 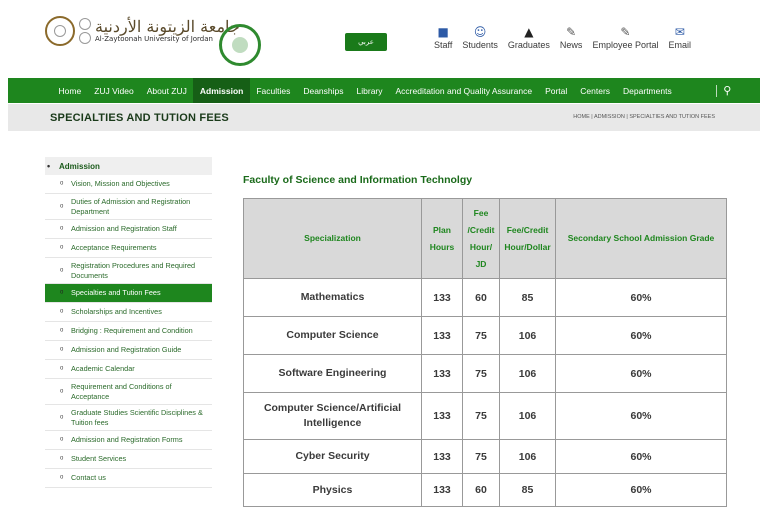 I want to click on header-plan-hours: Plan Hours, so click(x=442, y=238).